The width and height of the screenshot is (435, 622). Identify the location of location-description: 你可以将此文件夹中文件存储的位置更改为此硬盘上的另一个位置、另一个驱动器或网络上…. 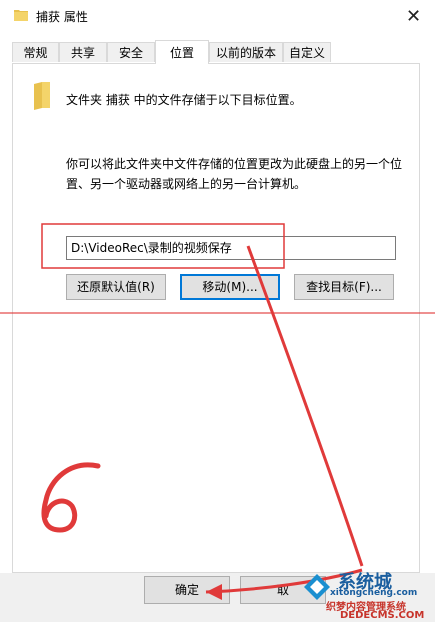
(234, 174).